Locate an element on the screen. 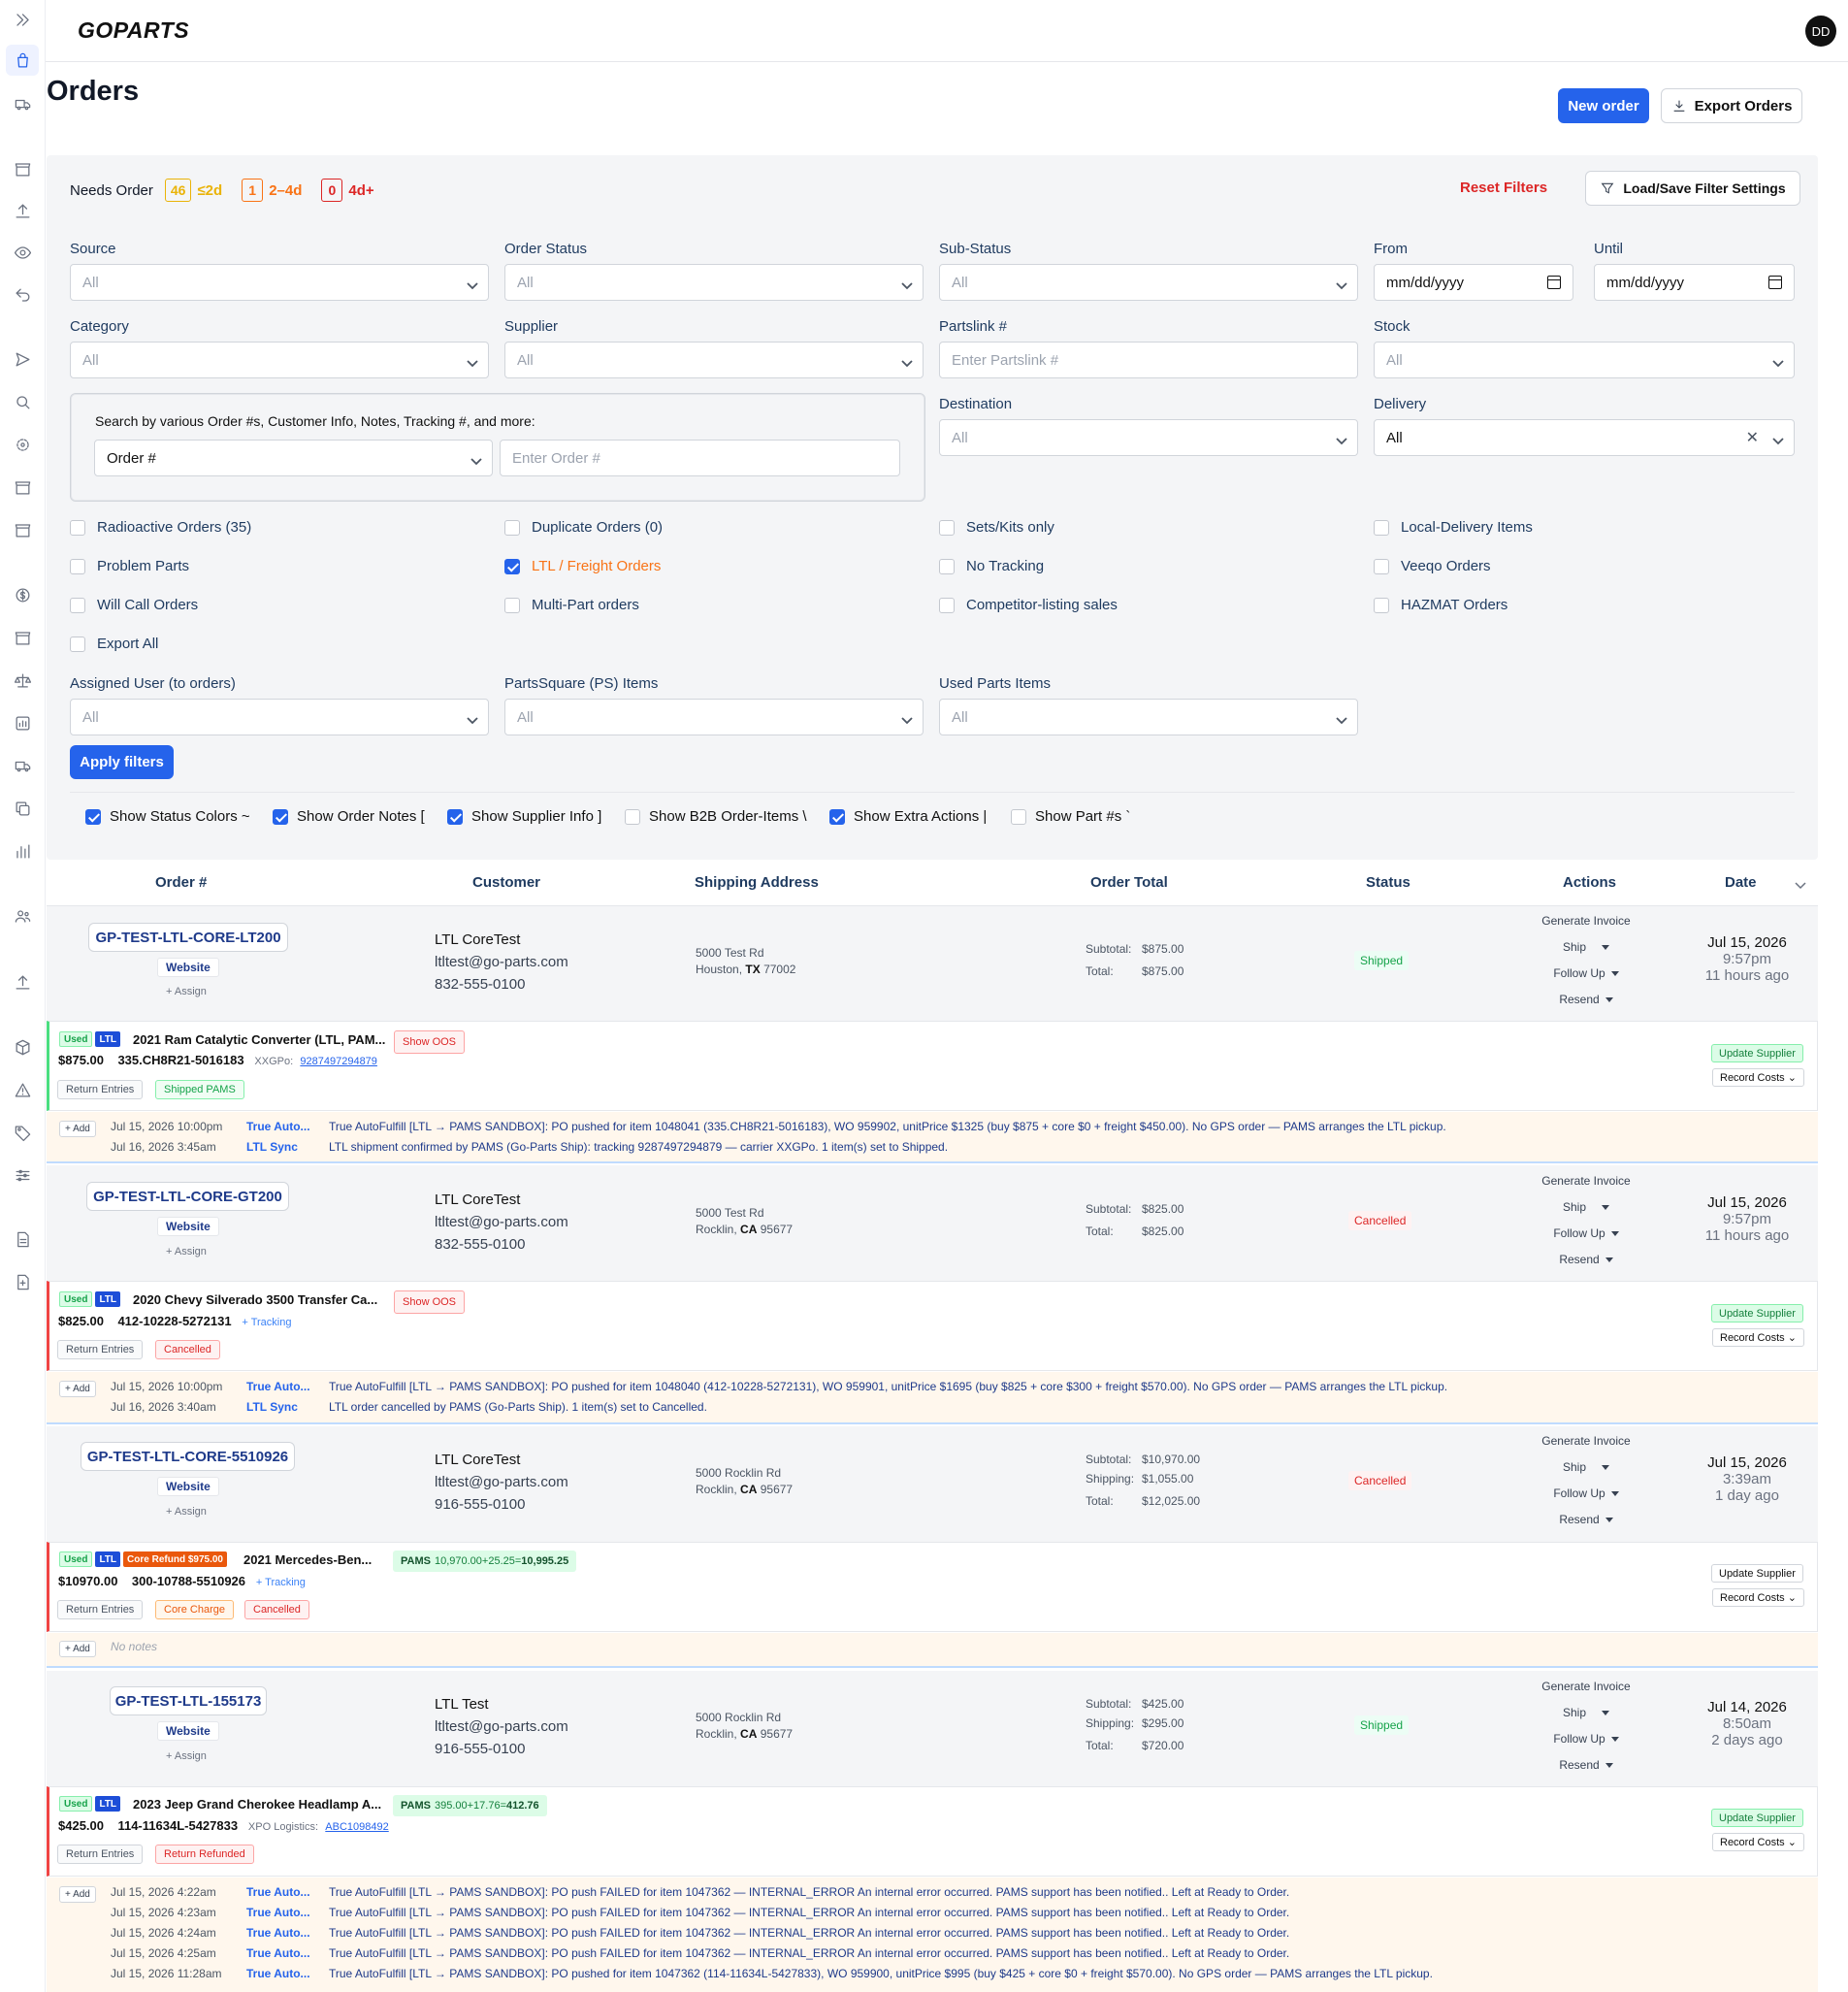 This screenshot has height=1992, width=1848. order-number-button: GP-TEST-LTL-CORE-LT200 is located at coordinates (188, 937).